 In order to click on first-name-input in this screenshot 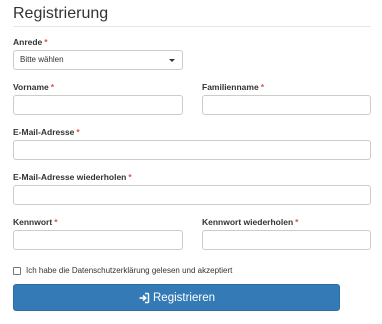, I will do `click(98, 105)`.